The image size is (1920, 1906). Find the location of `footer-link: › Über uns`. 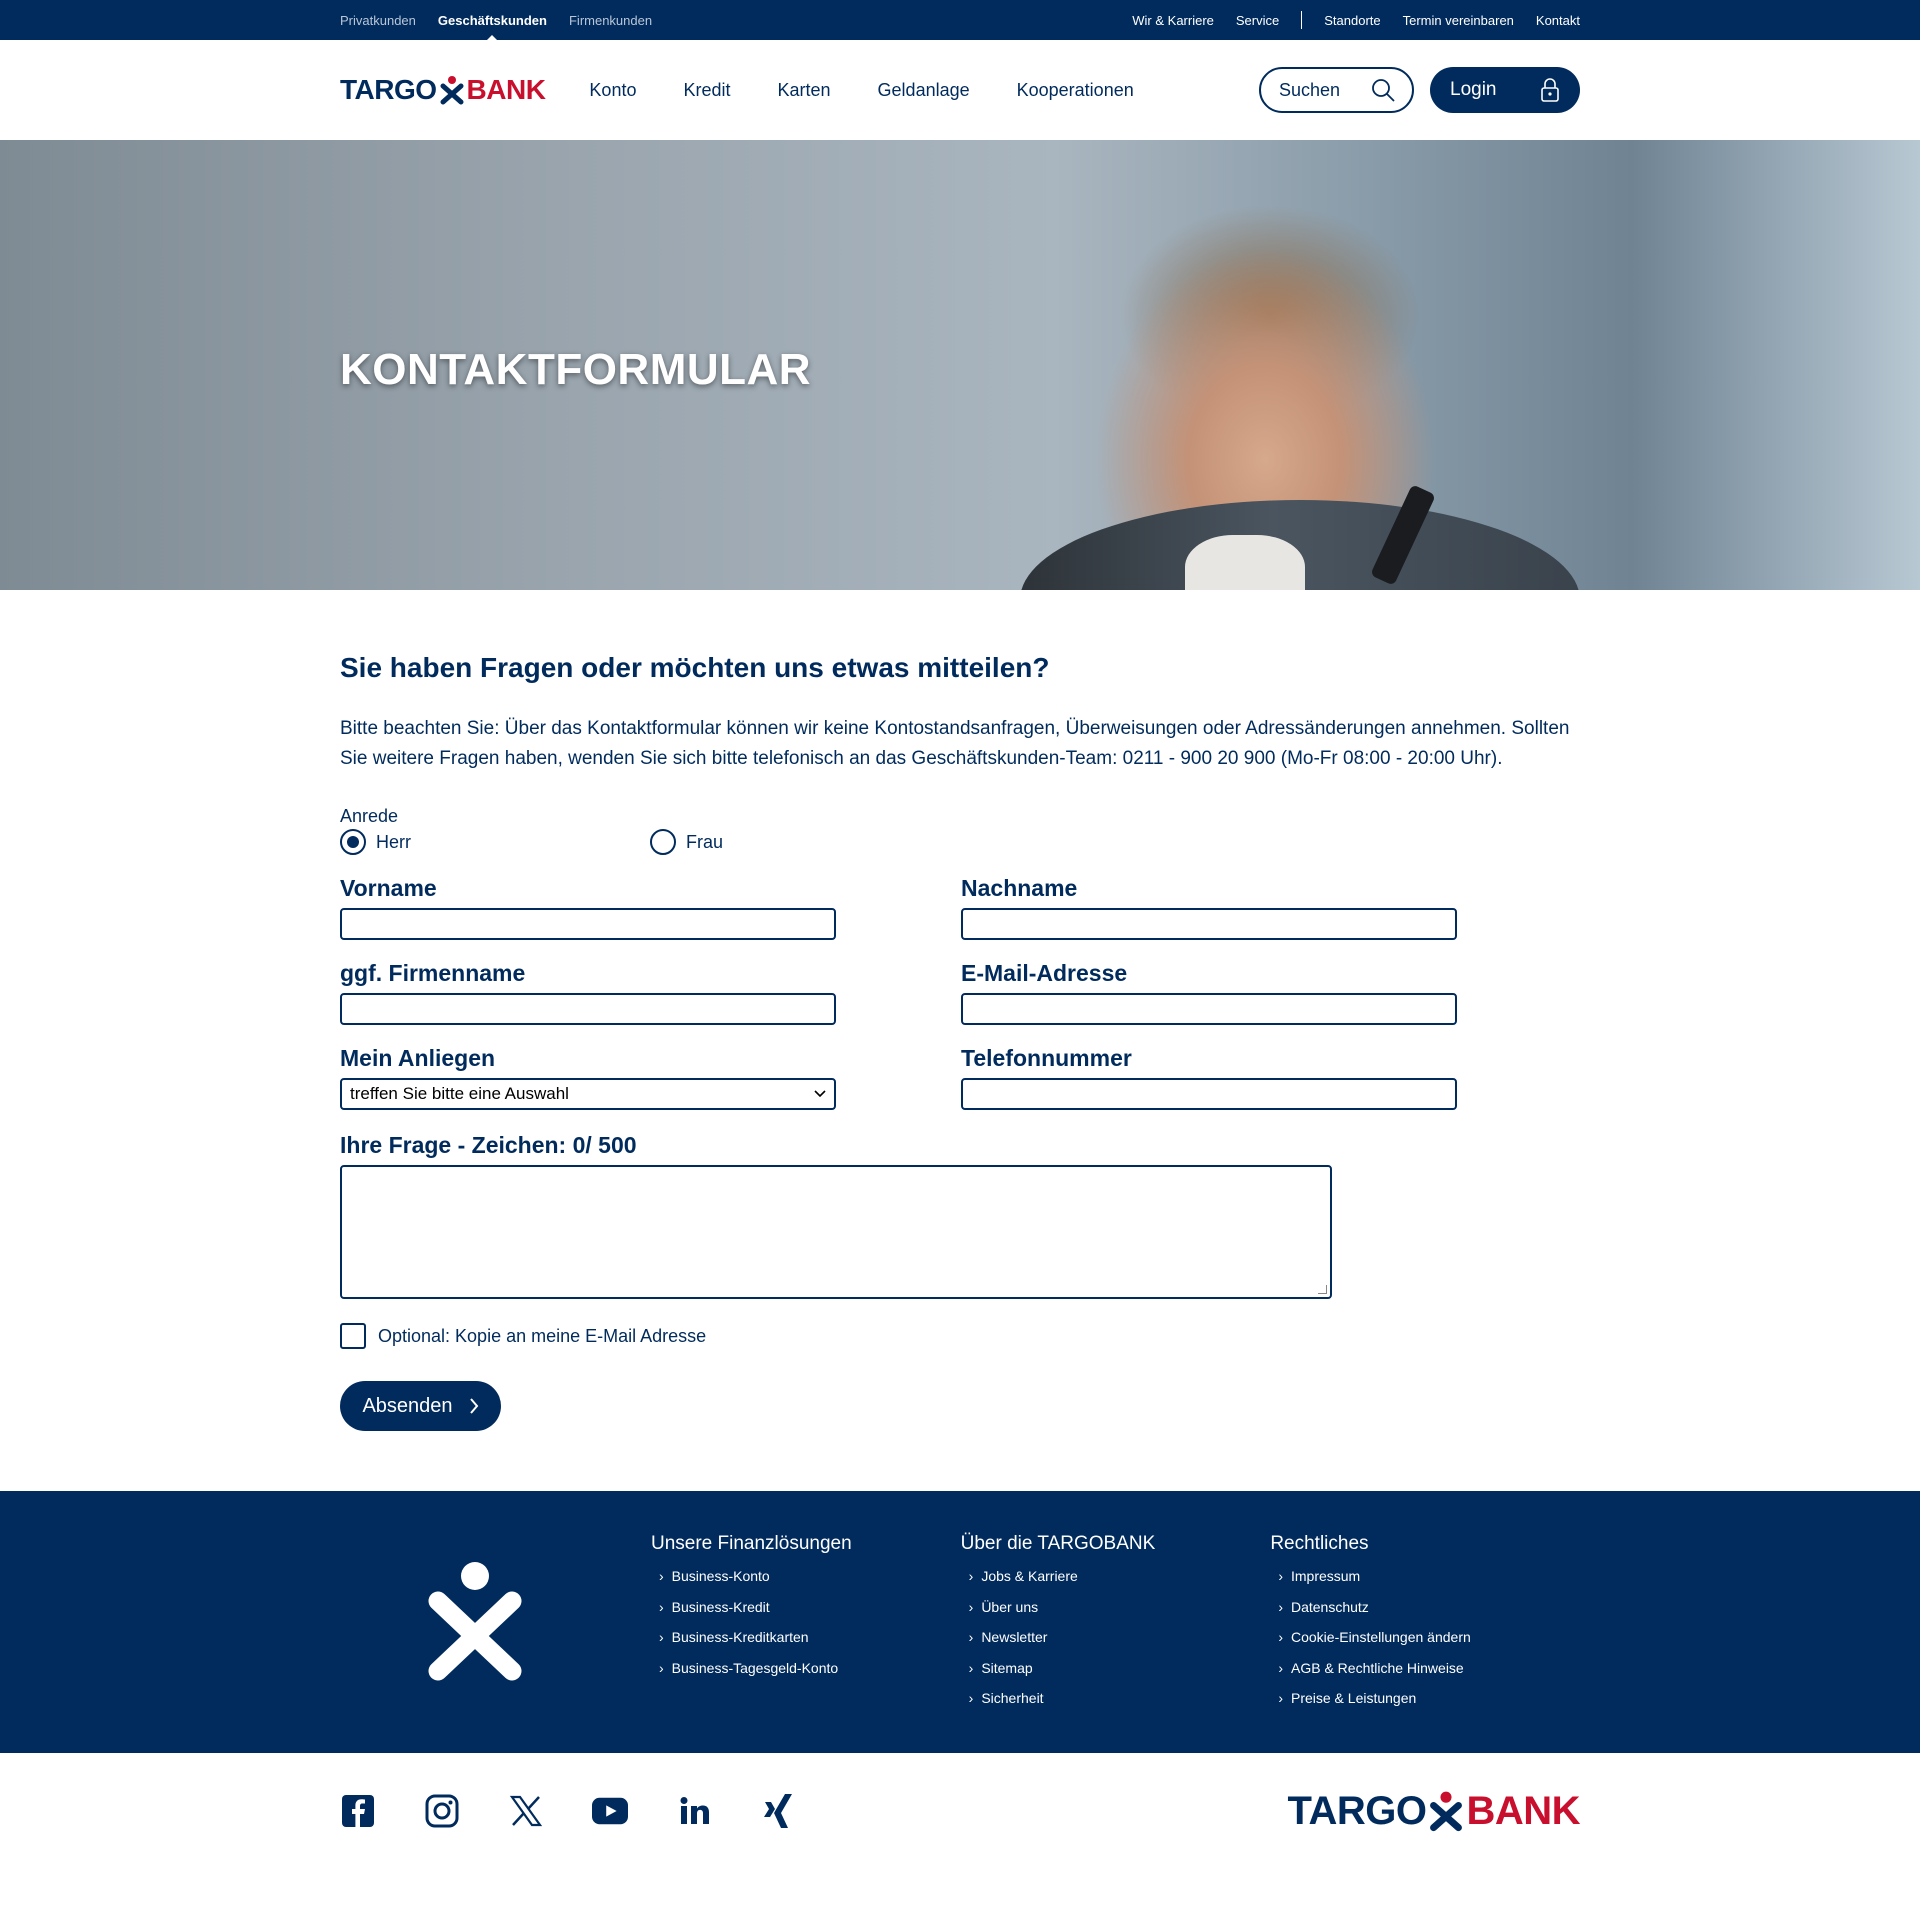

footer-link: › Über uns is located at coordinates (1116, 1607).